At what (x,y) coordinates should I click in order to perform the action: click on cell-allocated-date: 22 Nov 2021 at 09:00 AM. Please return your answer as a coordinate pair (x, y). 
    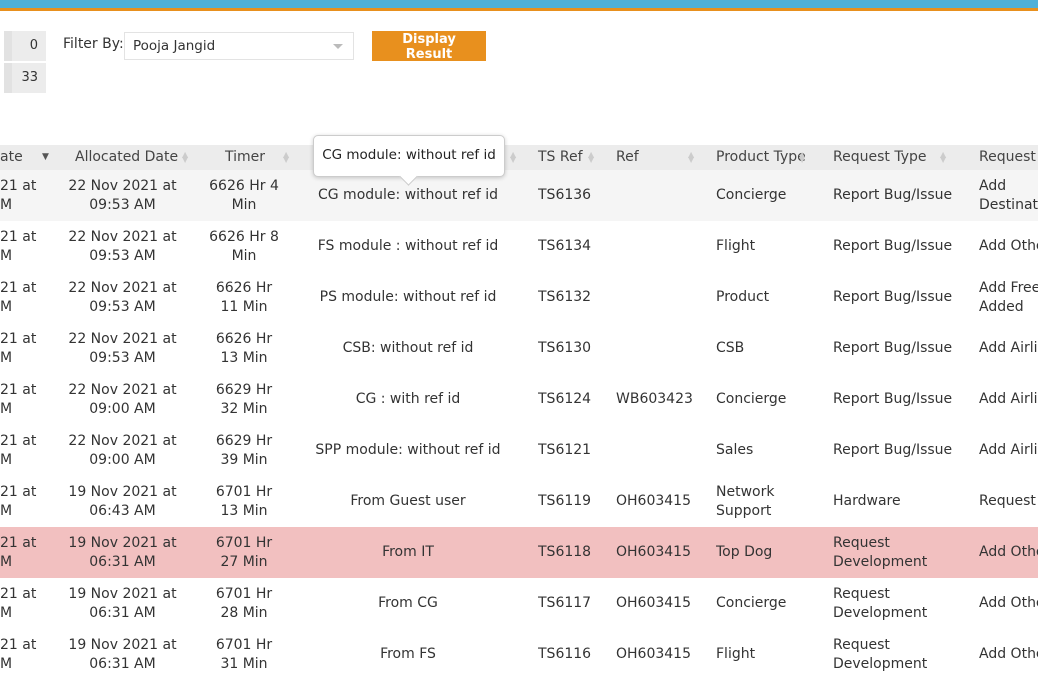
    Looking at the image, I should click on (122, 450).